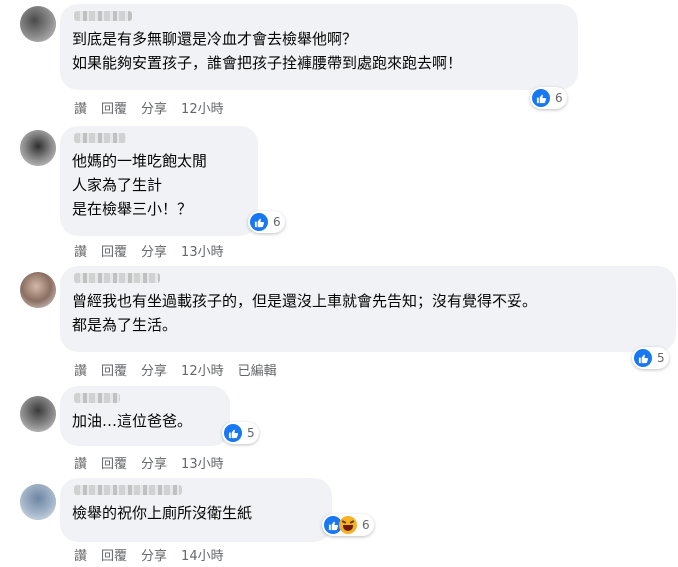 The image size is (678, 567). I want to click on comment-bubble: 檢舉的祝你上廁所沒衛生紙, so click(196, 510).